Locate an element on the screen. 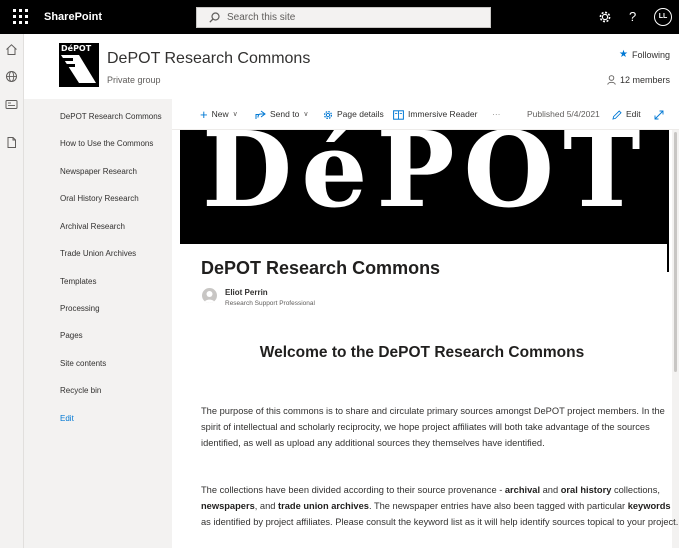  more-options-button: ··· is located at coordinates (496, 114).